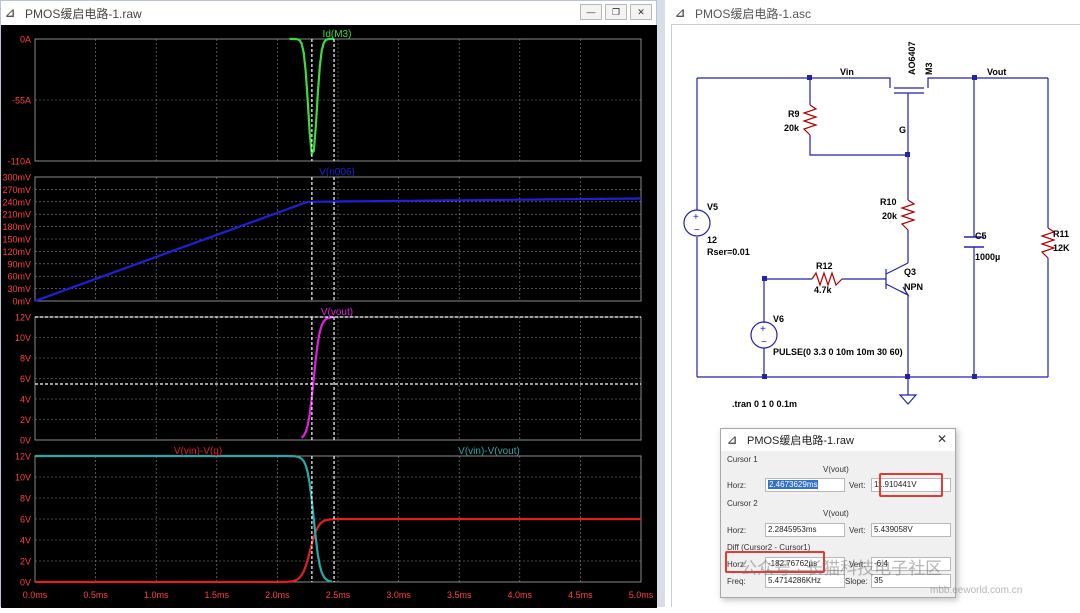  What do you see at coordinates (16, 178) in the screenshot?
I see `y-tick-label: 300mV` at bounding box center [16, 178].